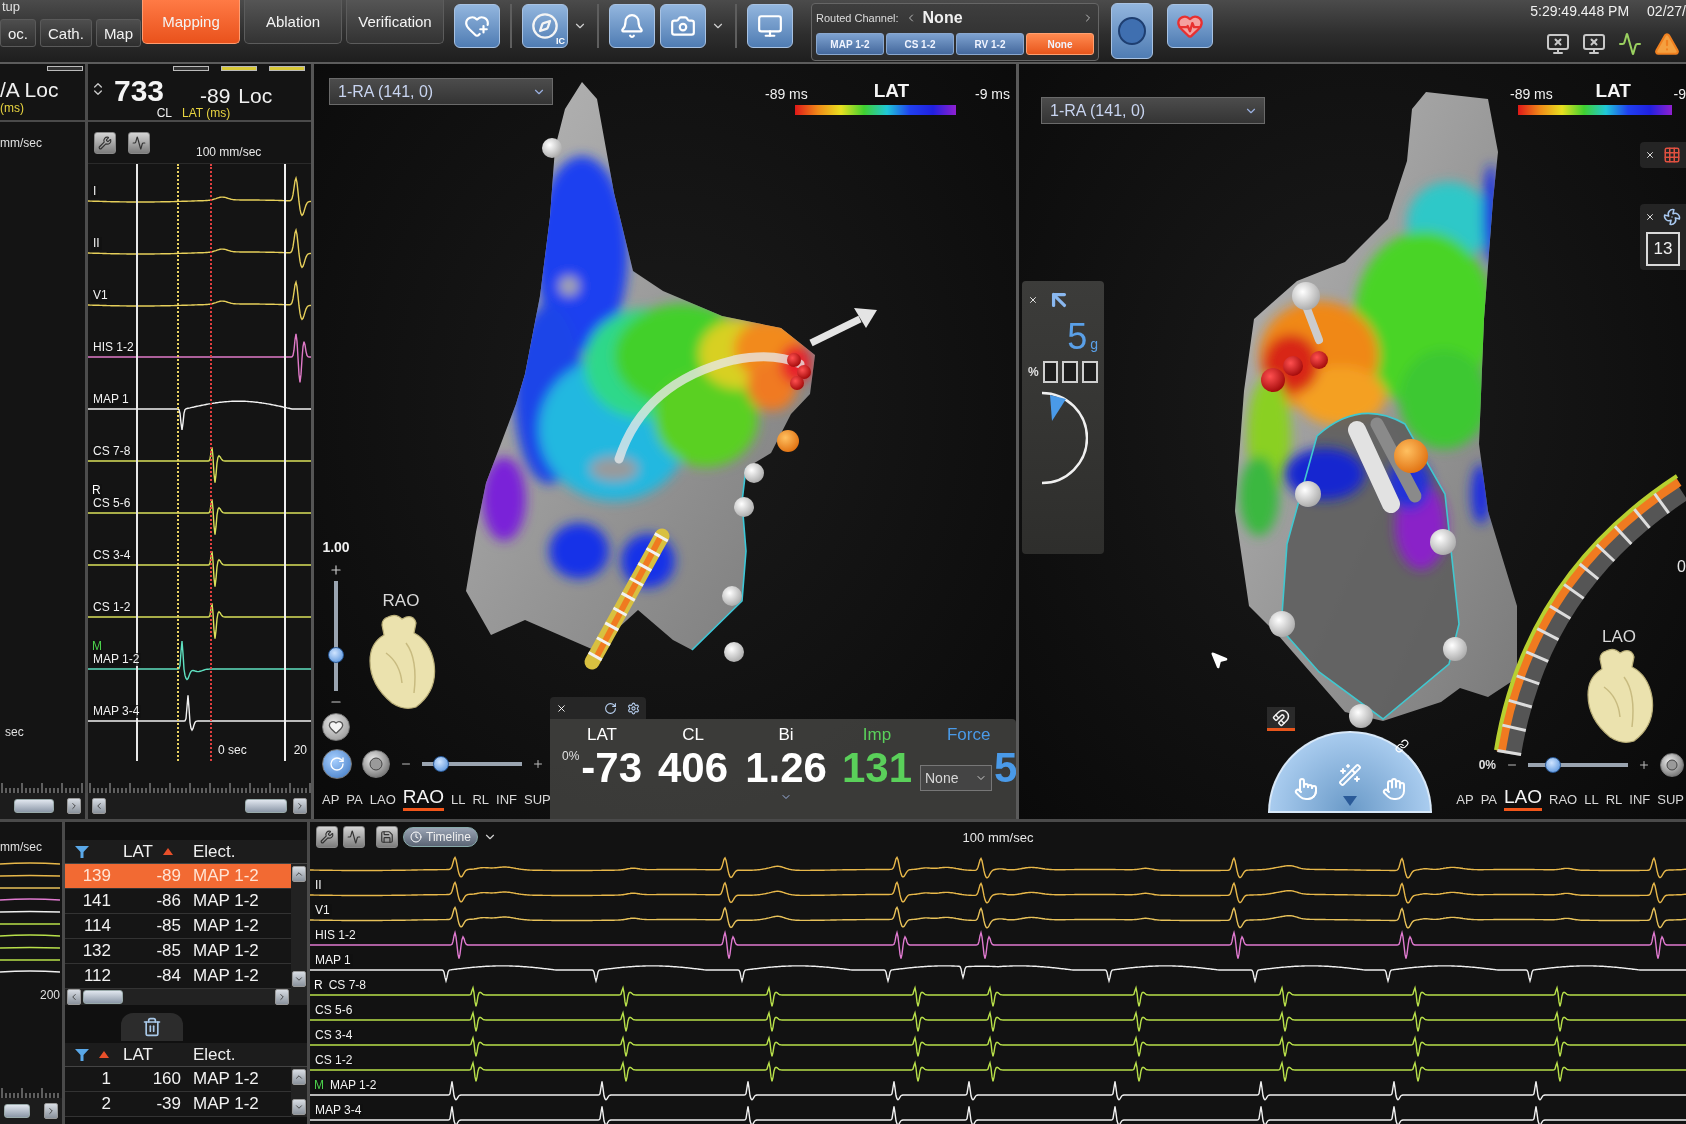 The width and height of the screenshot is (1686, 1124). I want to click on heart-patch-button, so click(1190, 26).